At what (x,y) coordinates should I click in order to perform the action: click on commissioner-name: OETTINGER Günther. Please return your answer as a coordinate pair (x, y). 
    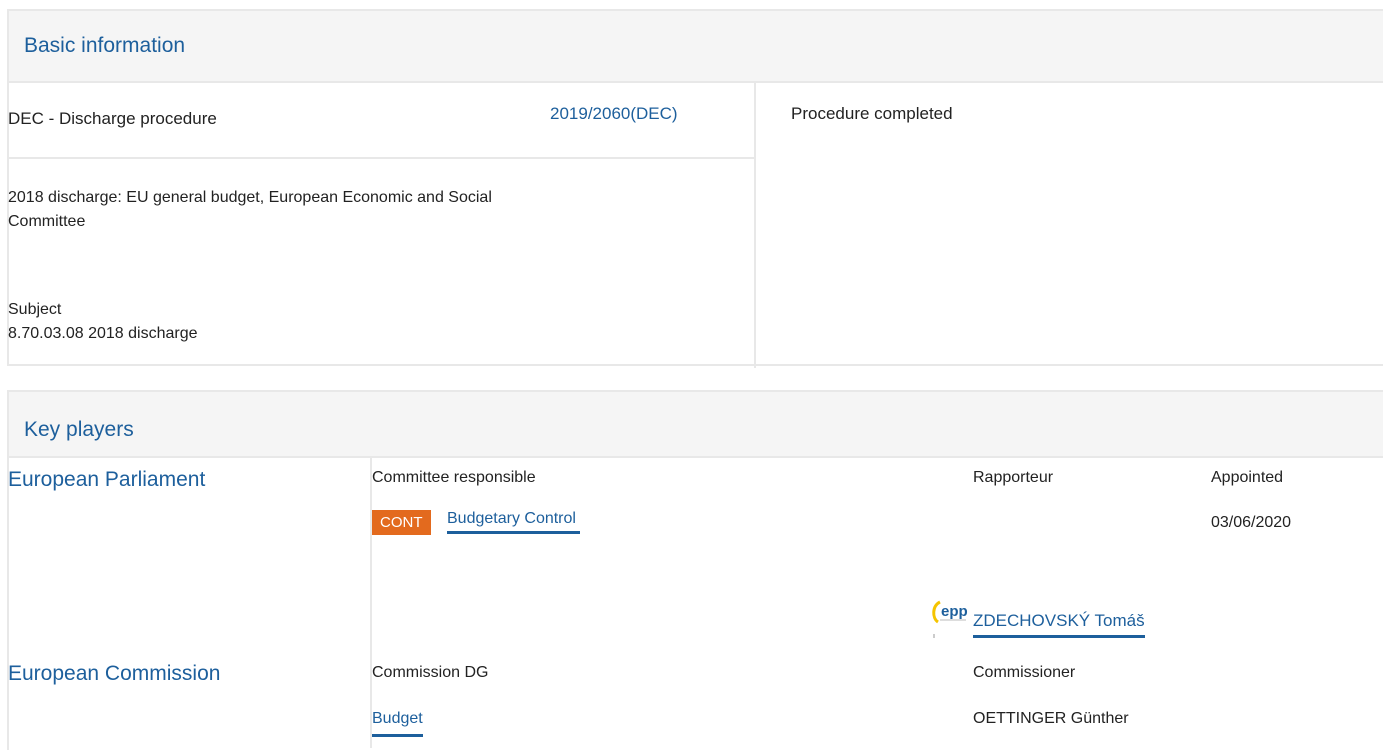
    Looking at the image, I should click on (1051, 718).